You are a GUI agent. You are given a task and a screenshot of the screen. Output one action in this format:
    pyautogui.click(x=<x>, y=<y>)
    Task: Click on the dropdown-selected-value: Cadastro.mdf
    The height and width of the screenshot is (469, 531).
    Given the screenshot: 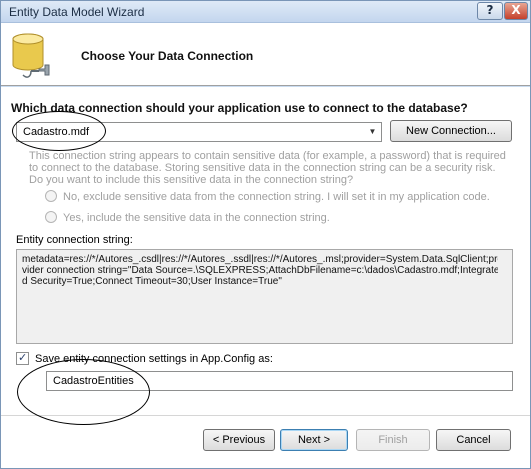 What is the action you would take?
    pyautogui.click(x=56, y=132)
    